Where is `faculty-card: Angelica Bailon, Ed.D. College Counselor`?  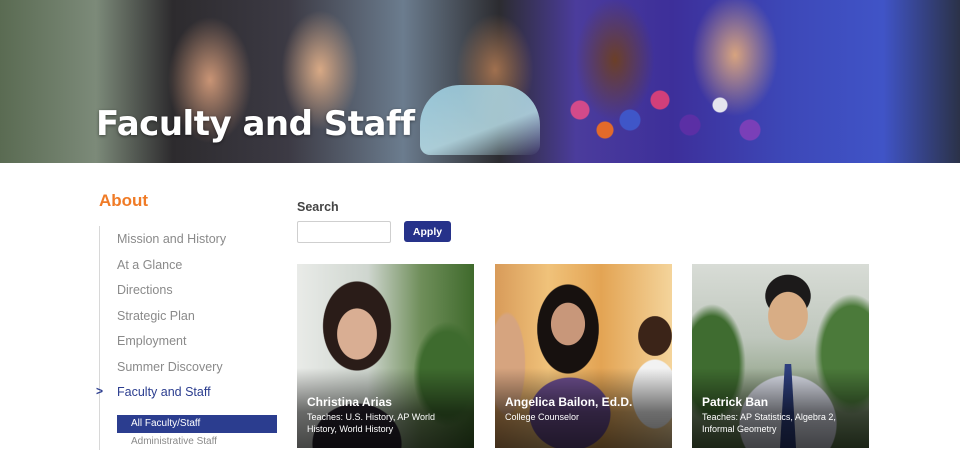
faculty-card: Angelica Bailon, Ed.D. College Counselor is located at coordinates (583, 356).